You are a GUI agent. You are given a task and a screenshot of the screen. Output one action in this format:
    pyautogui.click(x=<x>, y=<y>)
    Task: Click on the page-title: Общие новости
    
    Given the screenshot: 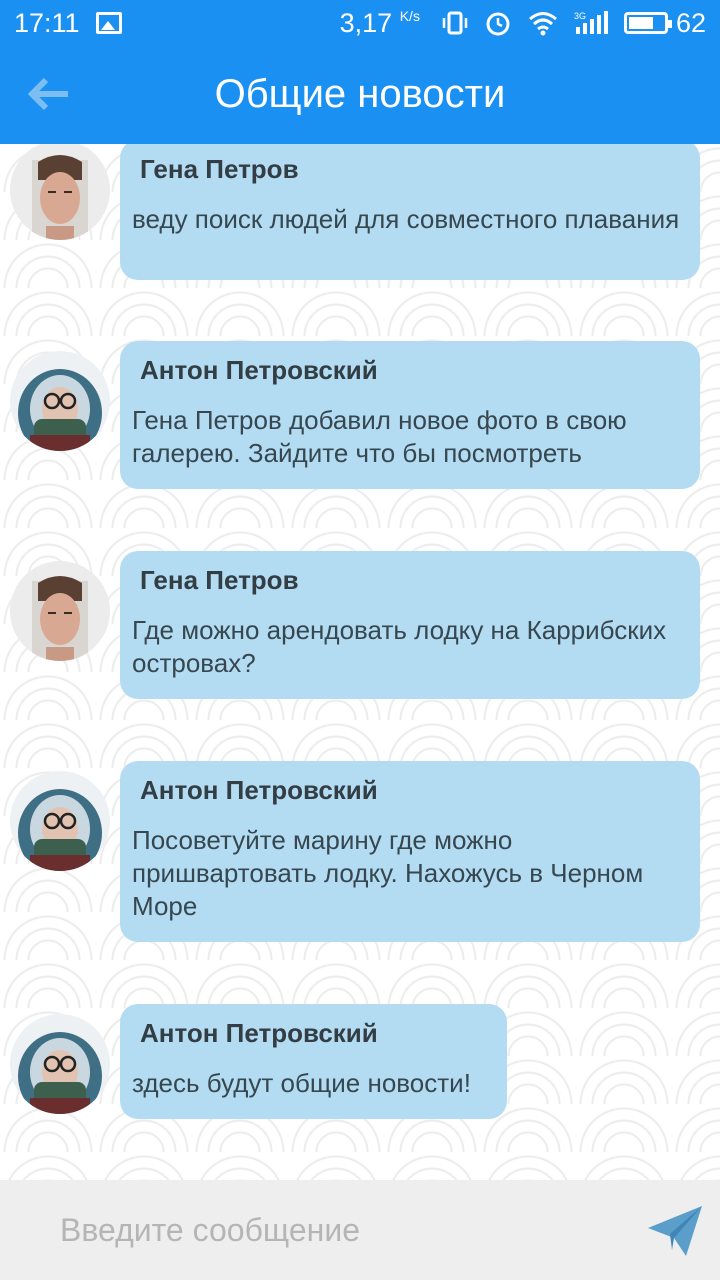 What is the action you would take?
    pyautogui.click(x=360, y=94)
    